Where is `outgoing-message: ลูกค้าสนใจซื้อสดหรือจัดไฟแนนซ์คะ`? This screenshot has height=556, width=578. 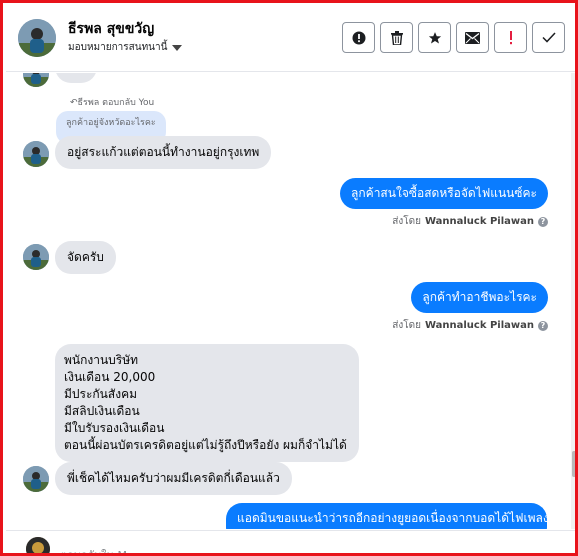
outgoing-message: ลูกค้าสนใจซื้อสดหรือจัดไฟแนนซ์คะ is located at coordinates (444, 193).